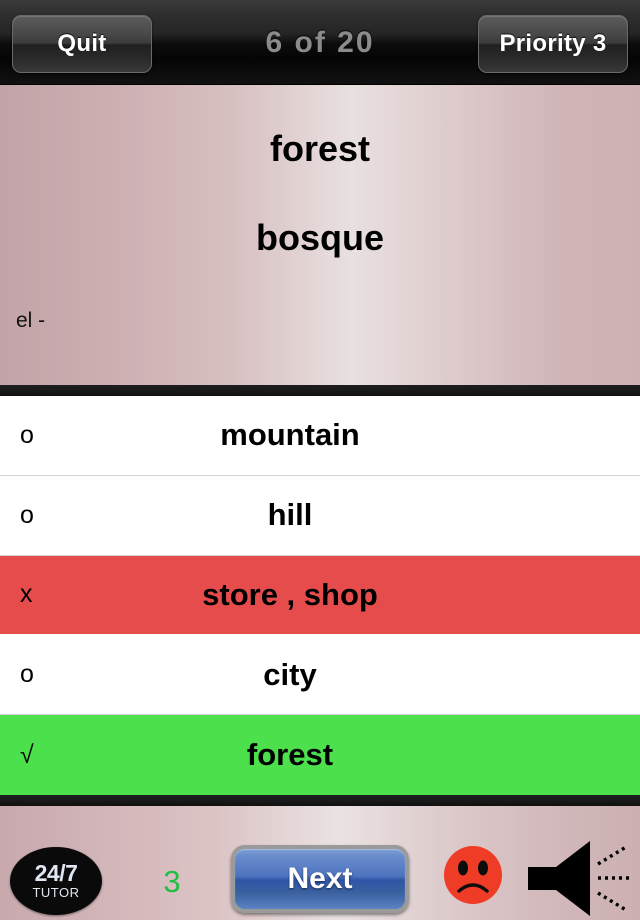  Describe the element at coordinates (320, 148) in the screenshot. I see `card-term: forest` at that location.